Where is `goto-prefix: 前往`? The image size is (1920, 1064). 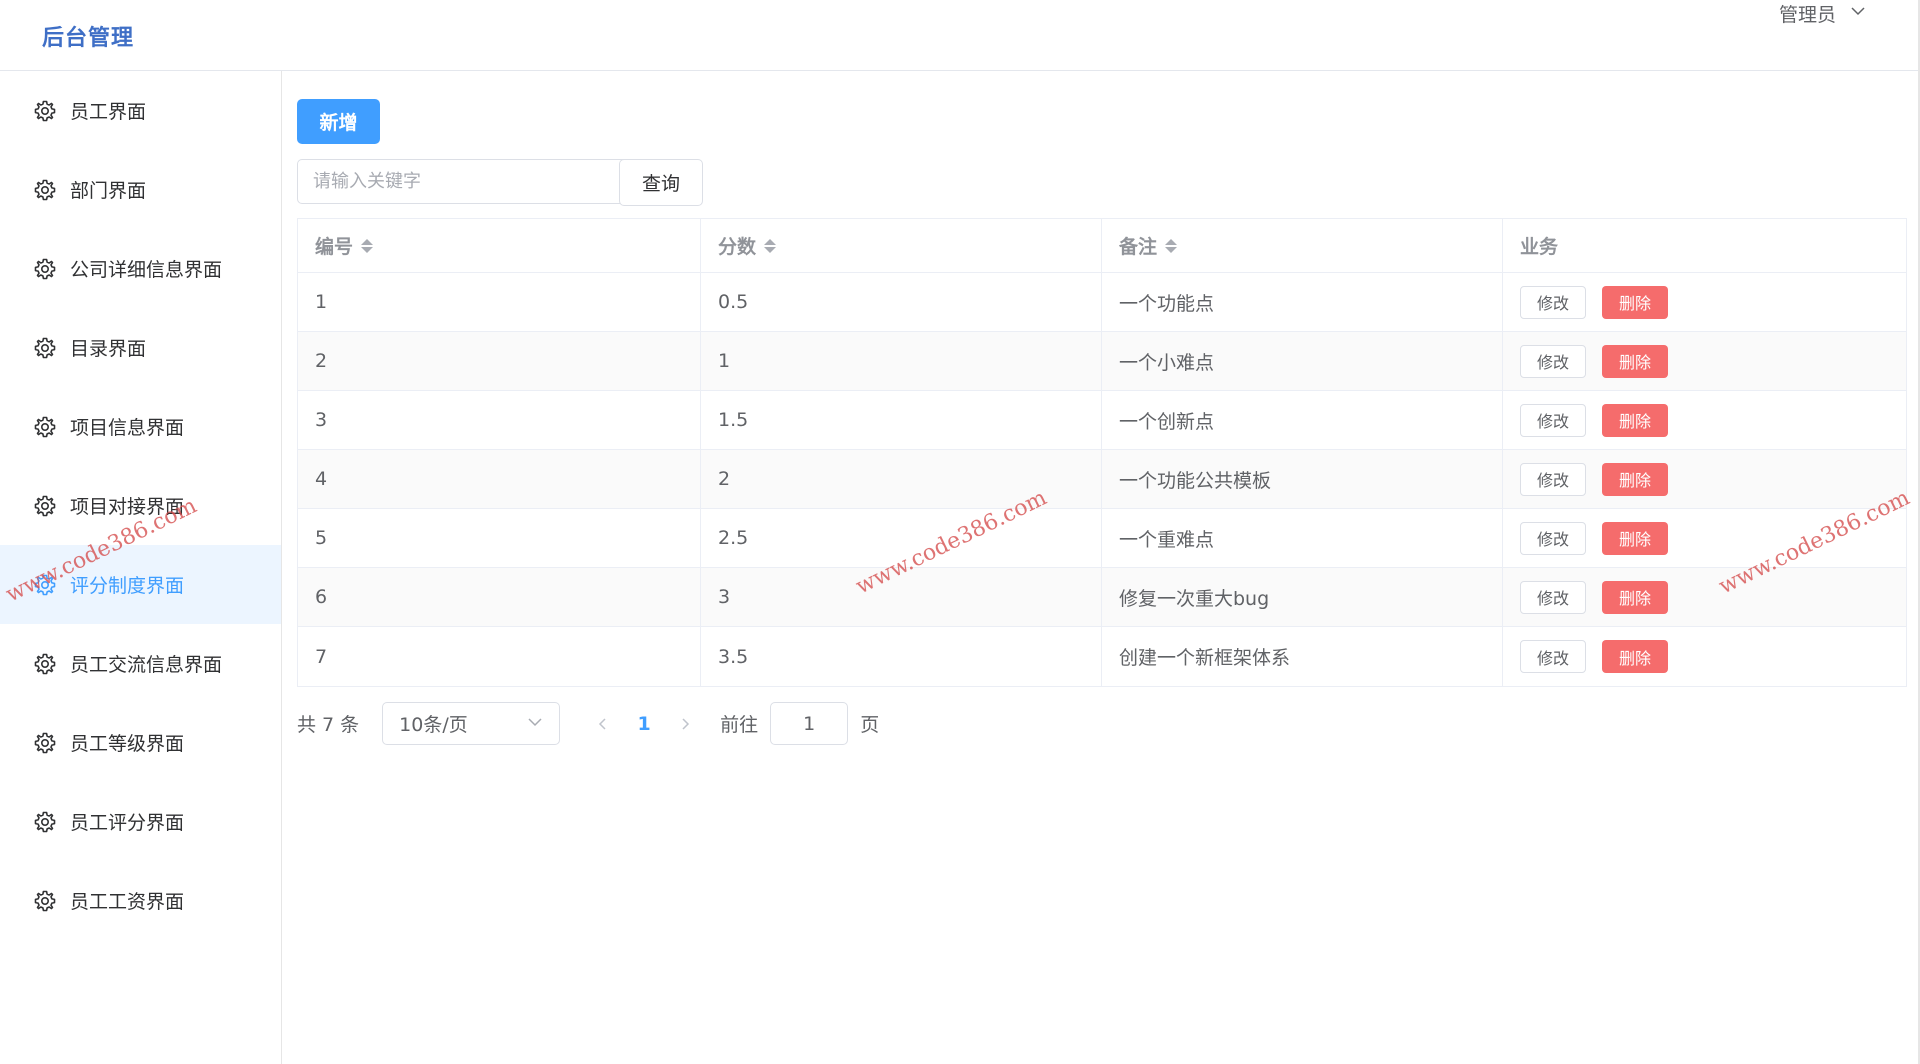
goto-prefix: 前往 is located at coordinates (739, 725).